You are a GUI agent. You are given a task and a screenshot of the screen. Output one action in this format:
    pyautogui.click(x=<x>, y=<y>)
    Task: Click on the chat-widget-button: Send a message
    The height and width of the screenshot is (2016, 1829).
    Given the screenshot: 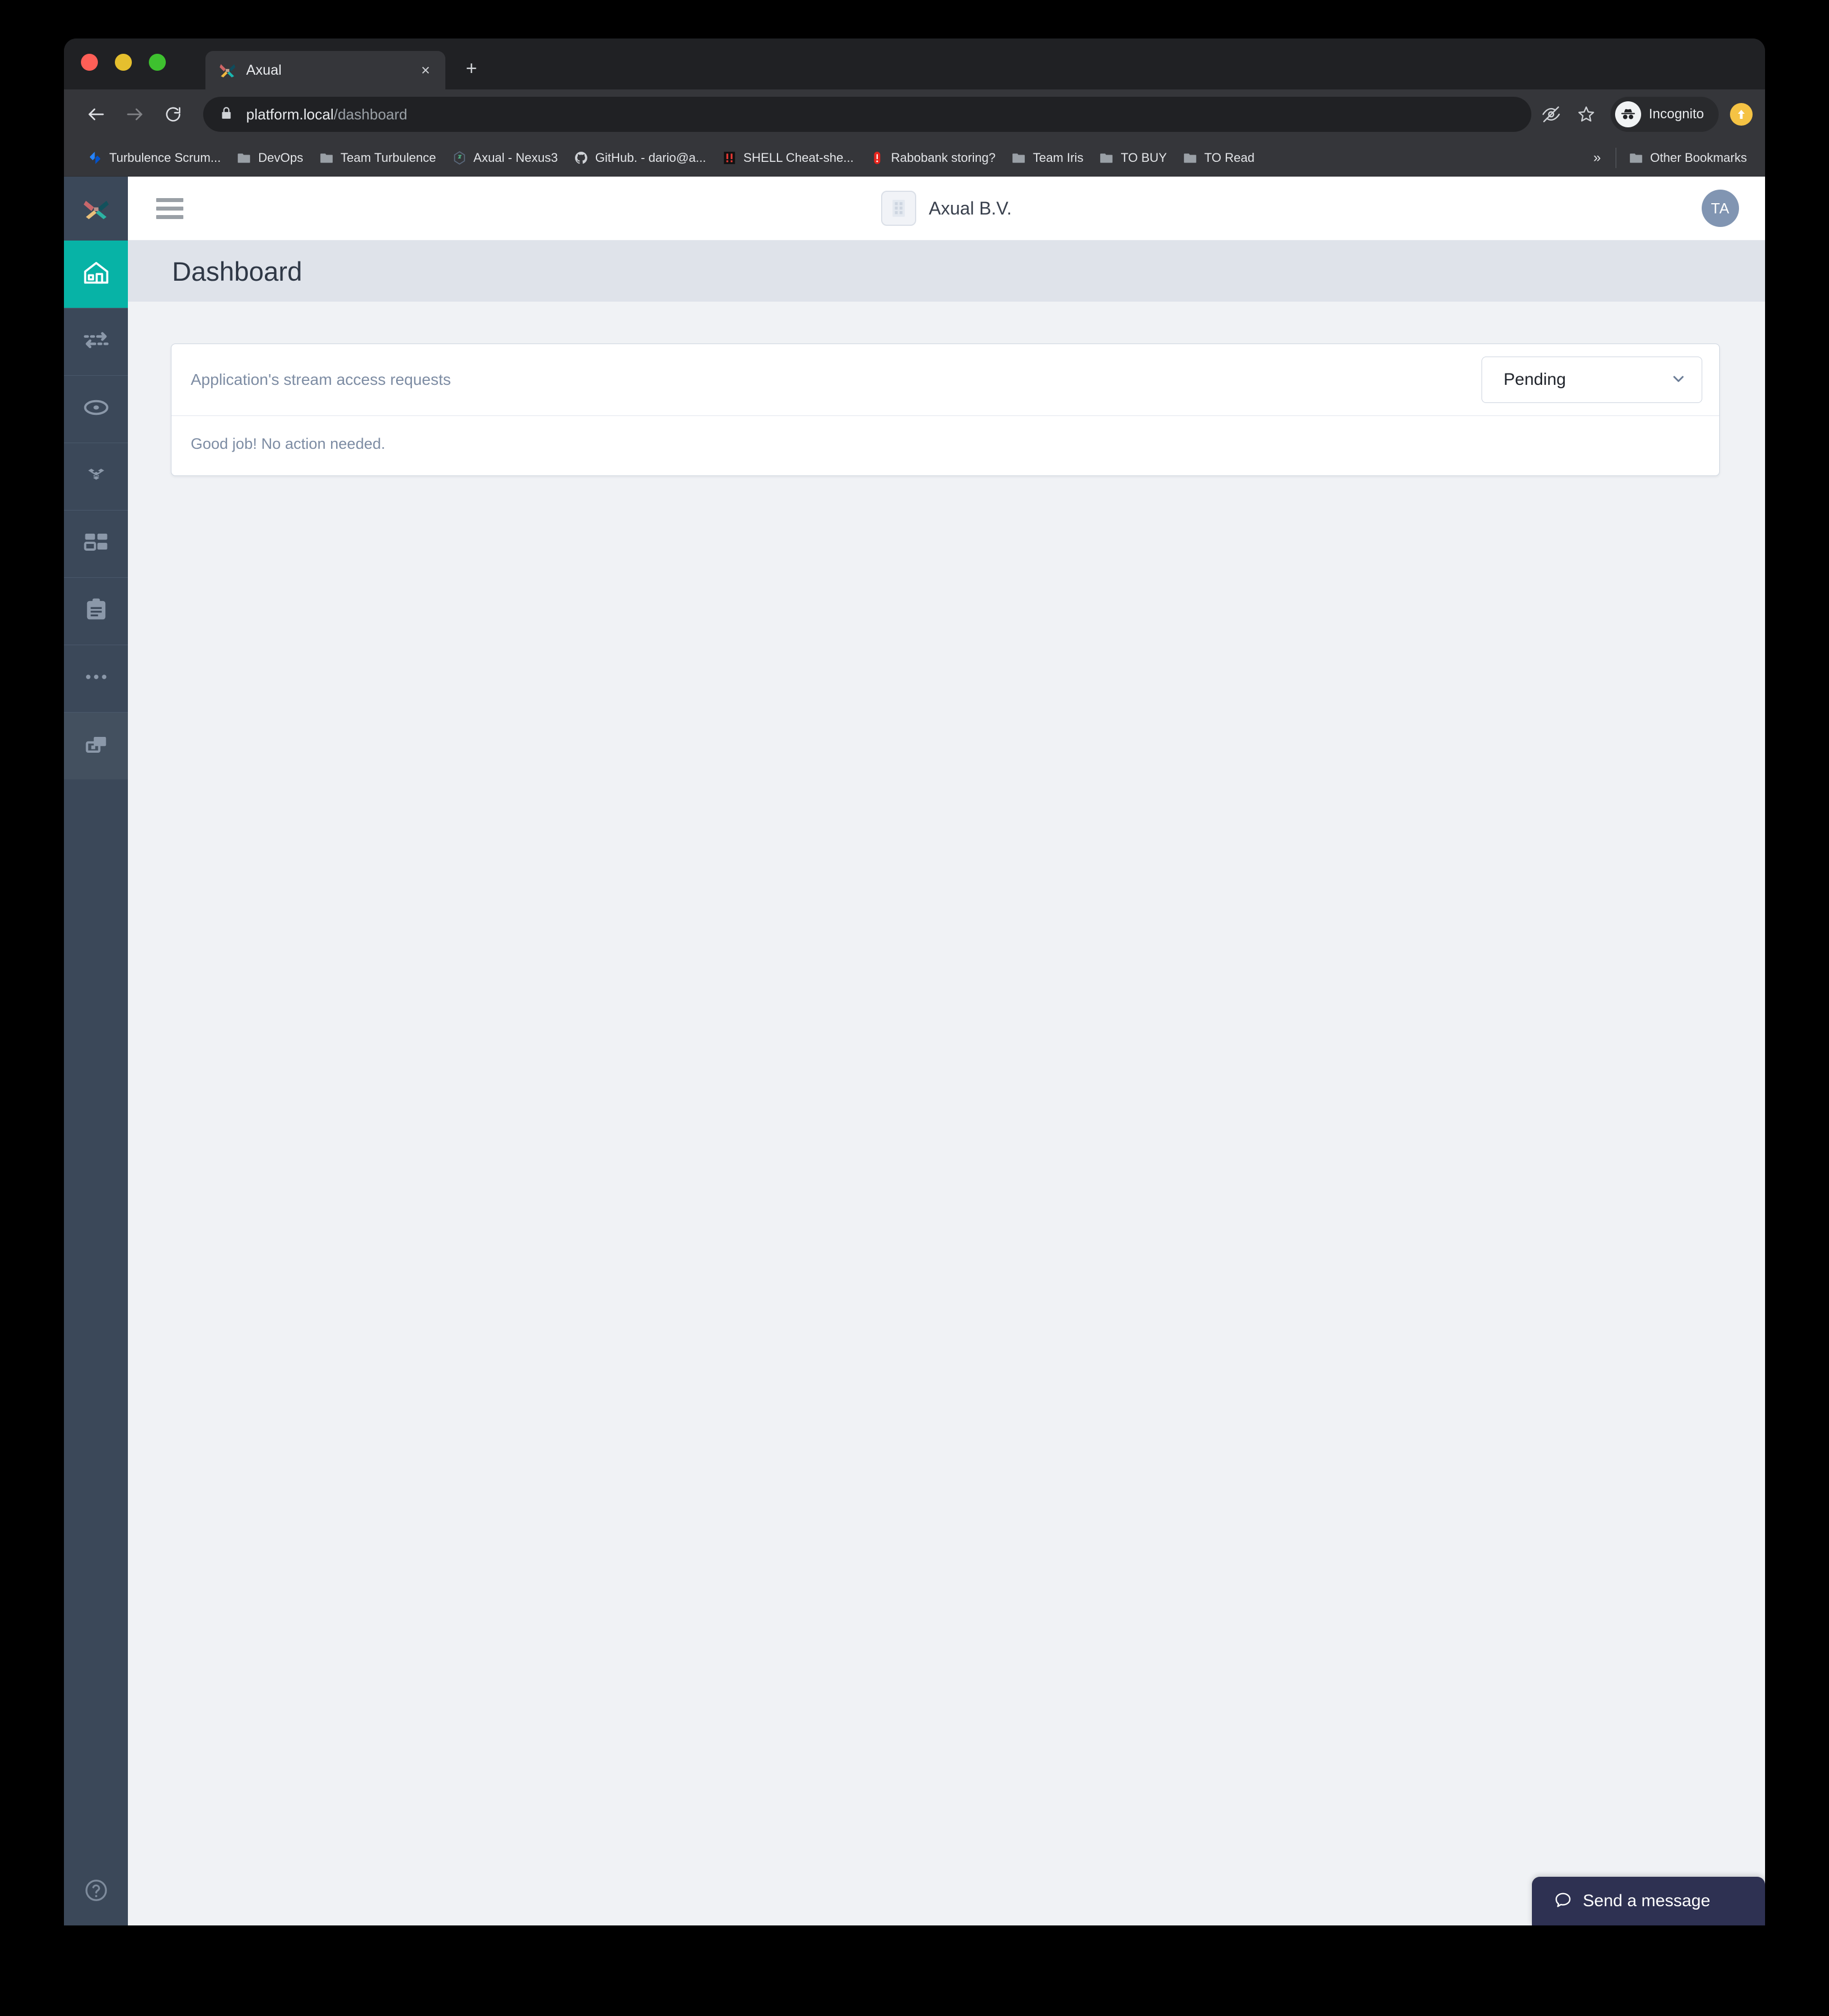 What is the action you would take?
    pyautogui.click(x=1649, y=1901)
    